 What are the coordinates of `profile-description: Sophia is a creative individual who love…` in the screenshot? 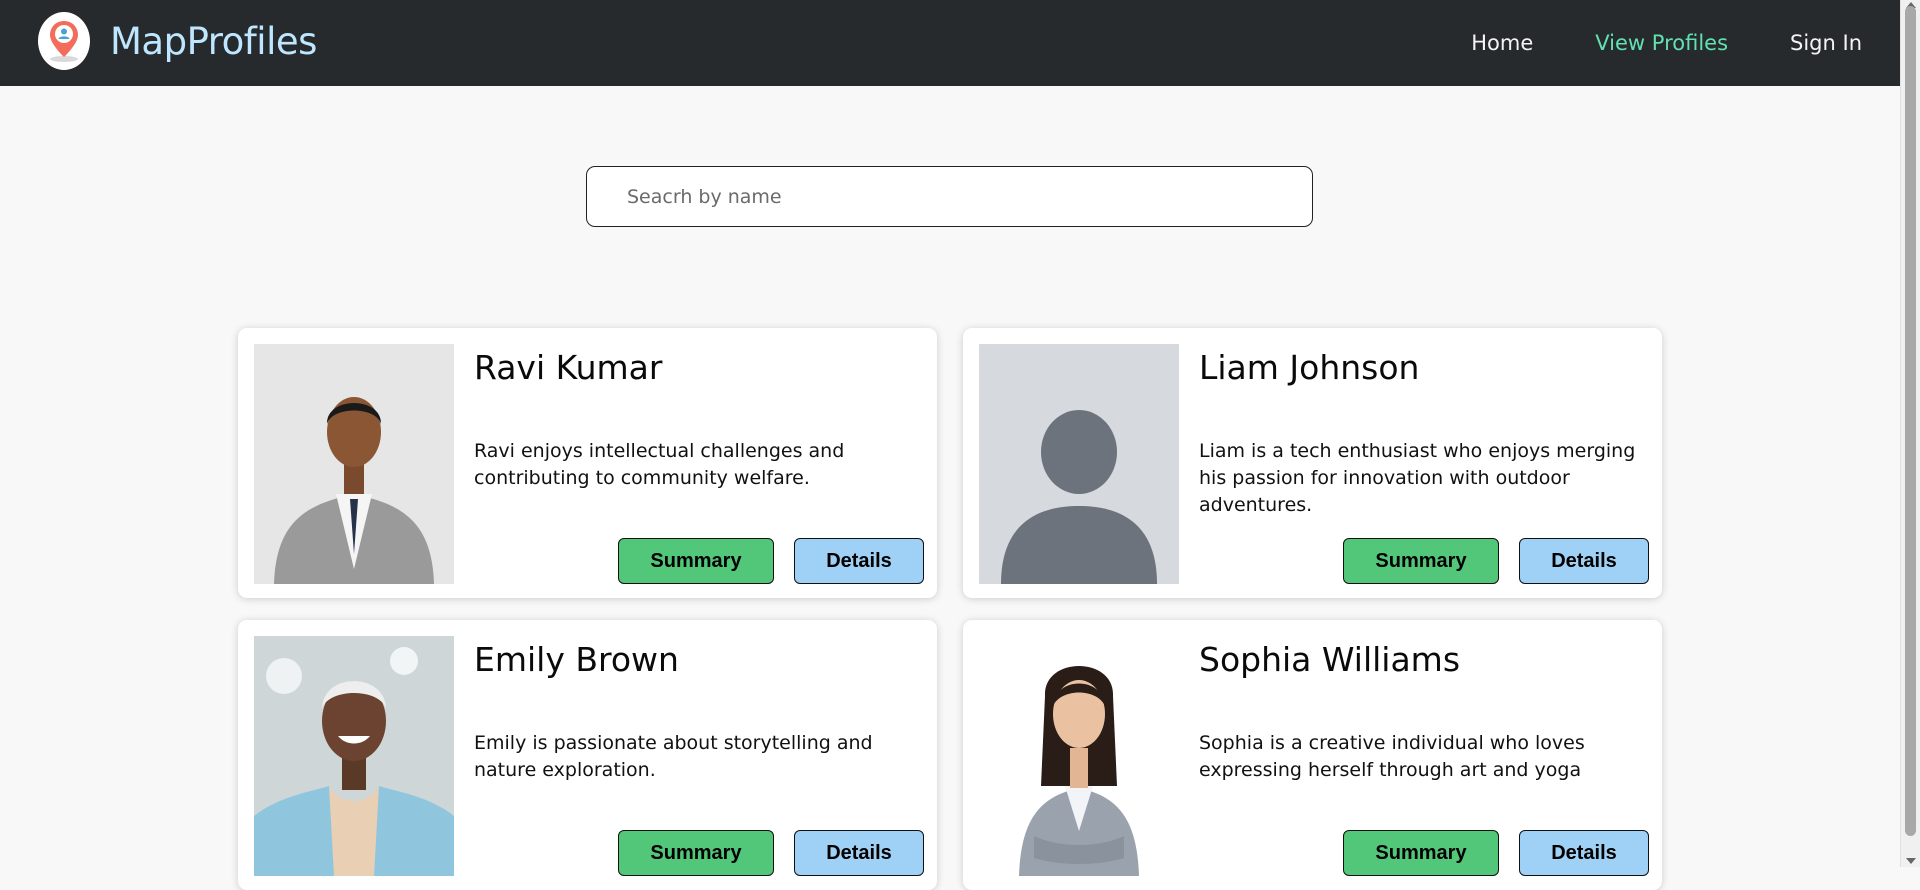 It's located at (1392, 756).